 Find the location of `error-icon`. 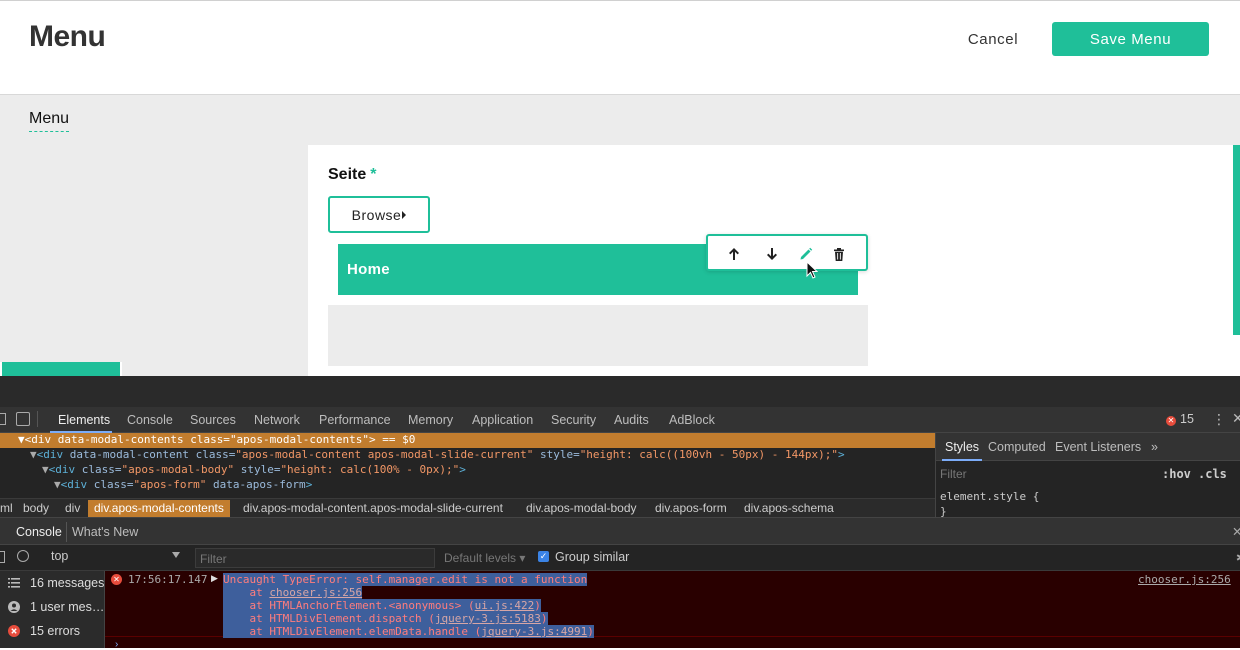

error-icon is located at coordinates (14, 631).